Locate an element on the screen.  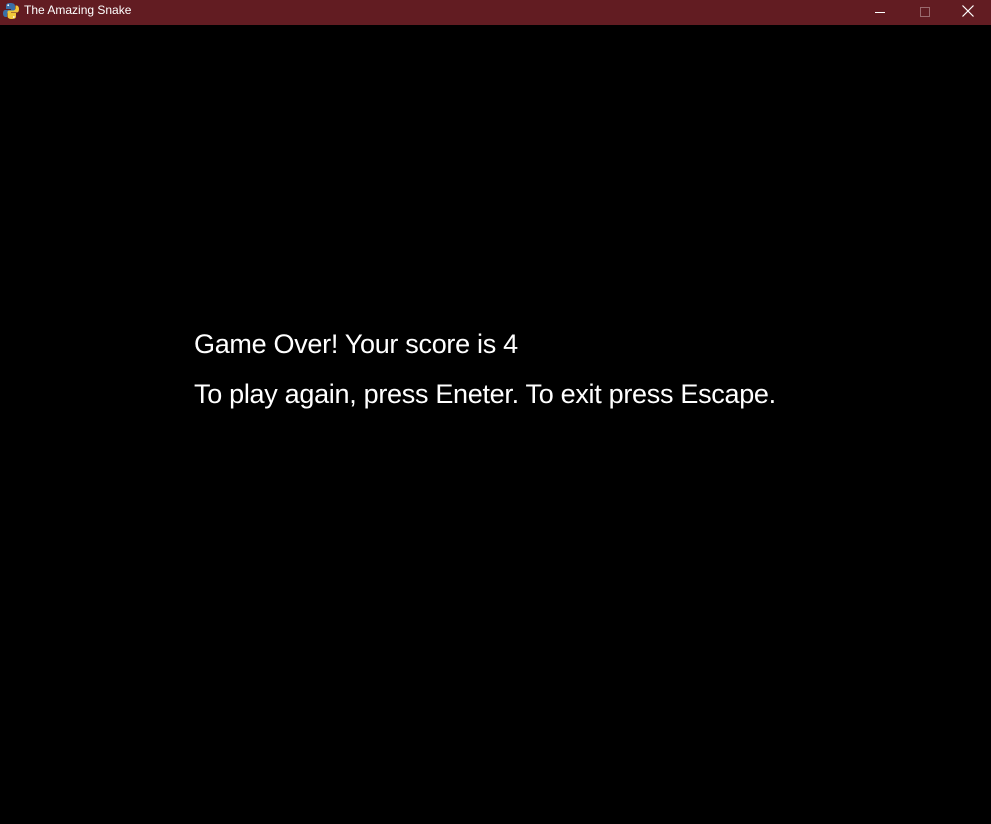
minimize-button is located at coordinates (880, 12).